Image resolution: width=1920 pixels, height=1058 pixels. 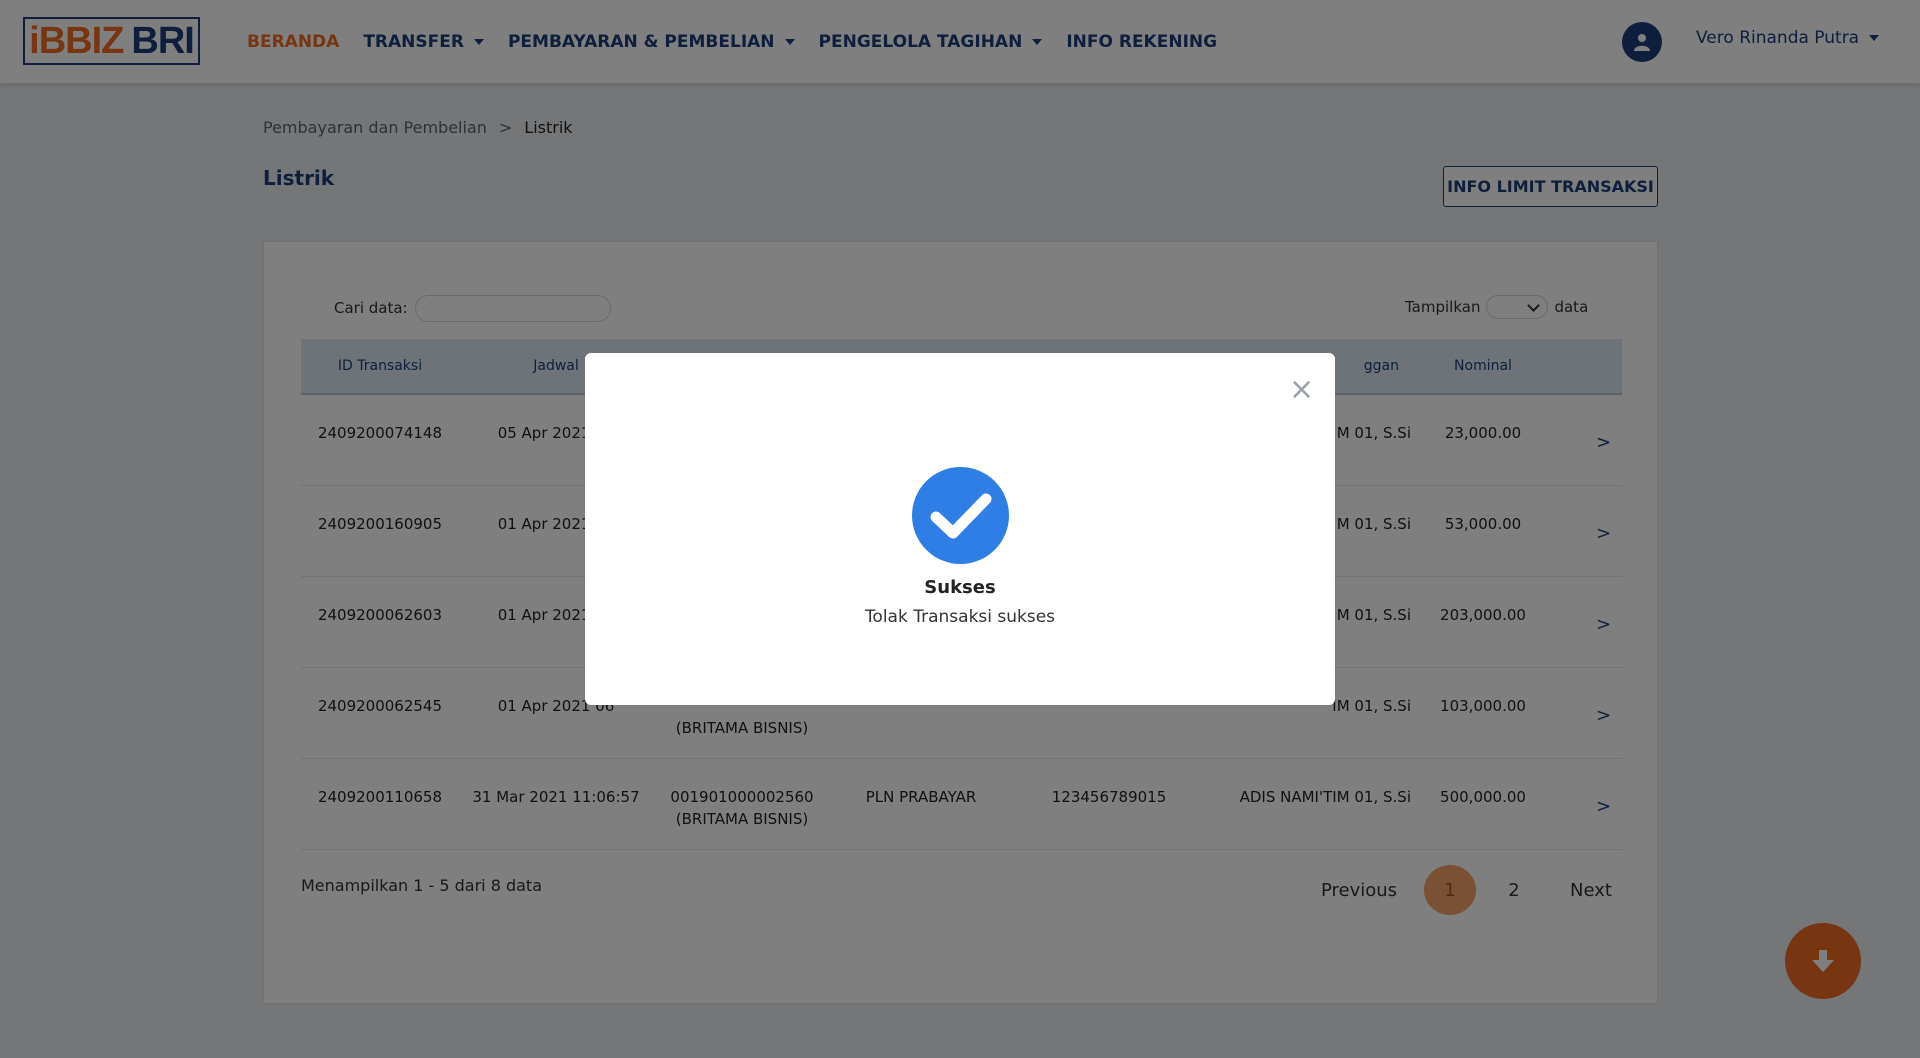 What do you see at coordinates (960, 587) in the screenshot?
I see `modal-title: Sukses` at bounding box center [960, 587].